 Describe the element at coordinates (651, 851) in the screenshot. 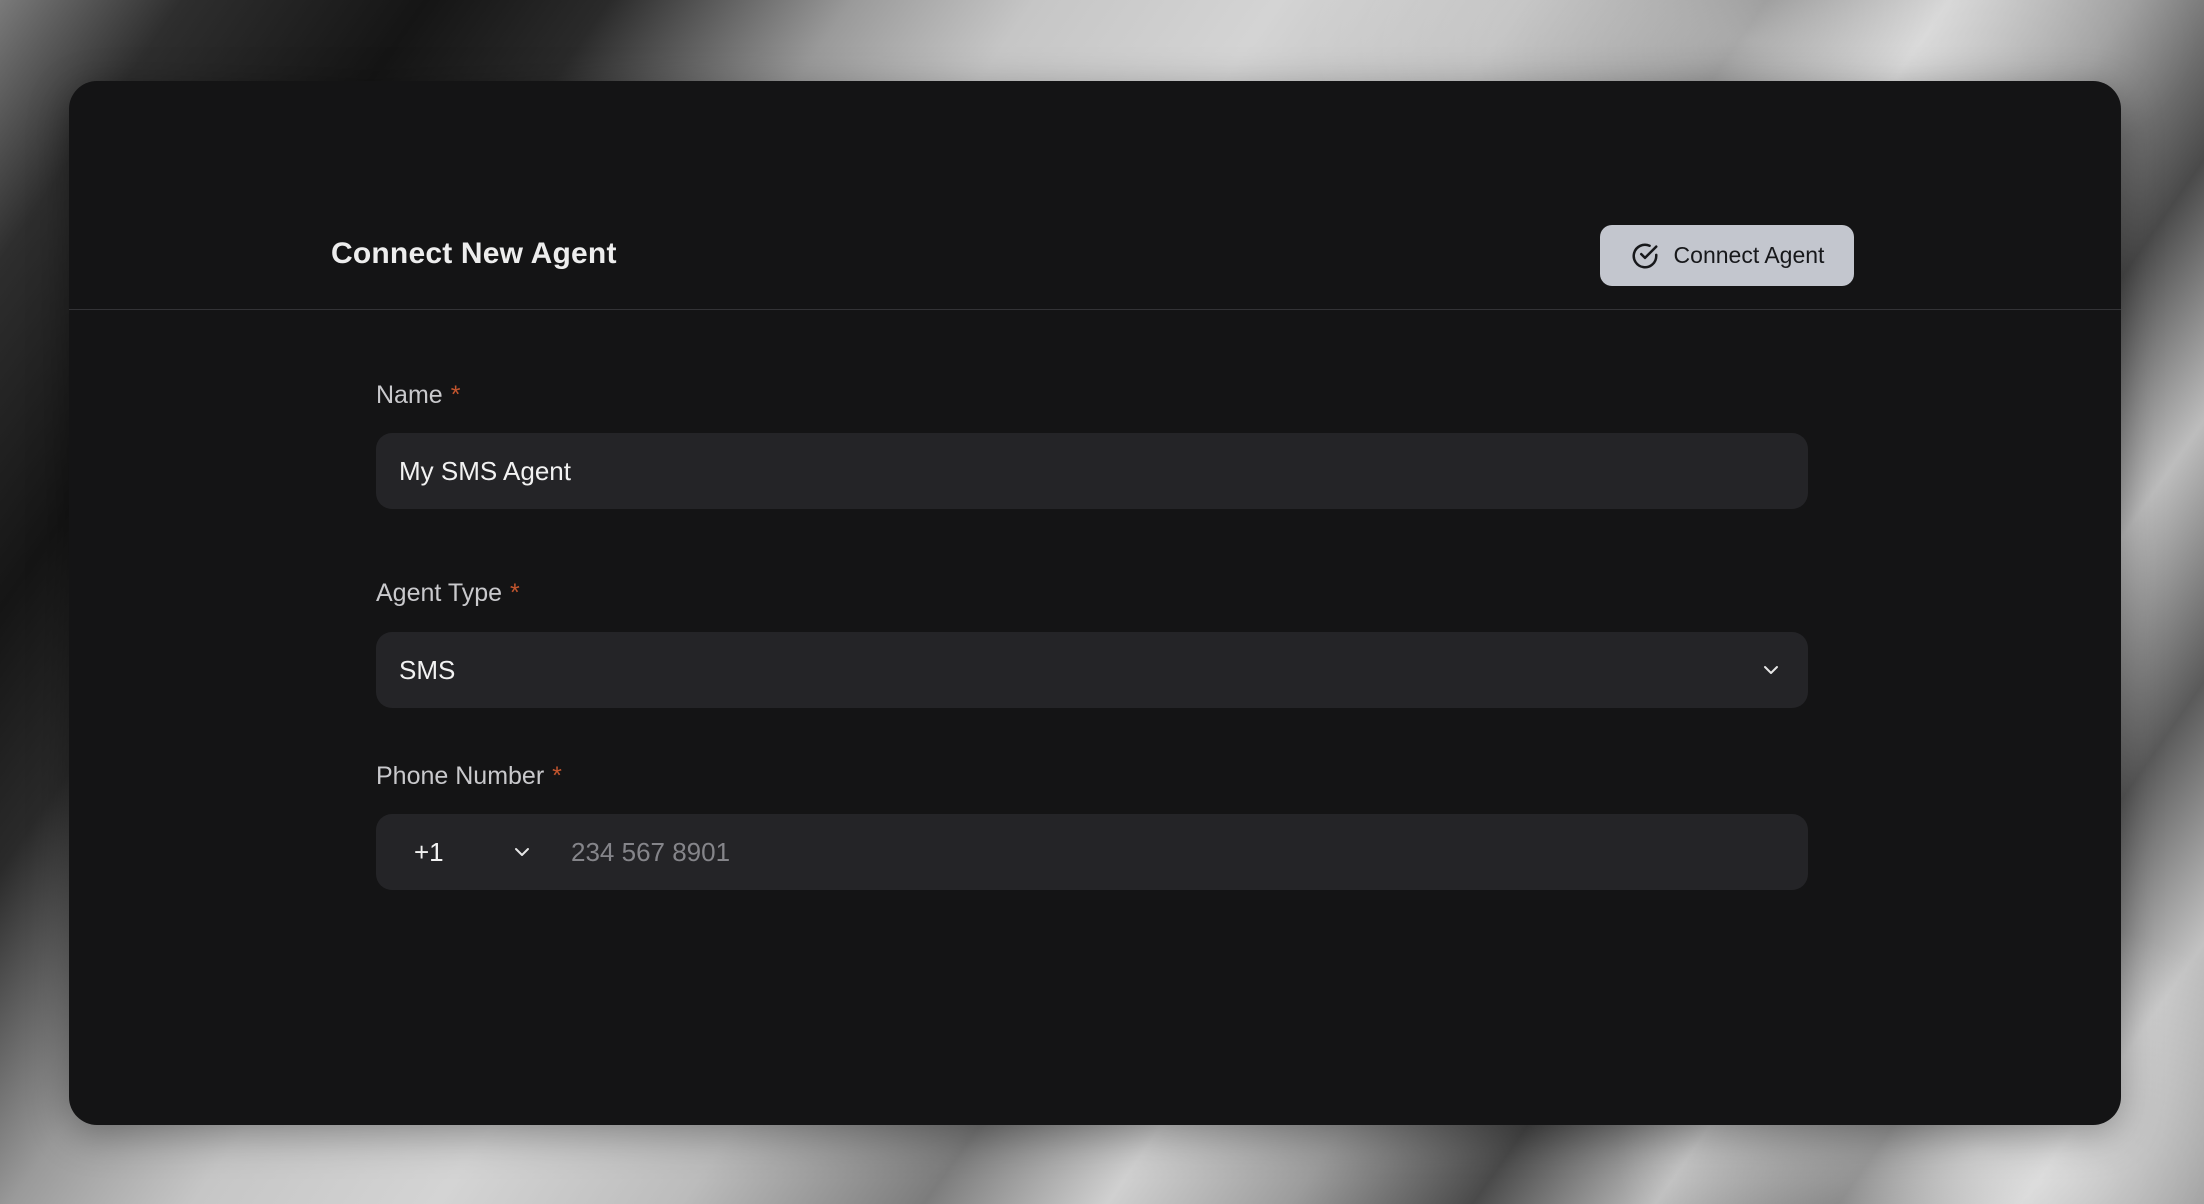

I see `phone-number-placeholder: 234 567 8901` at that location.